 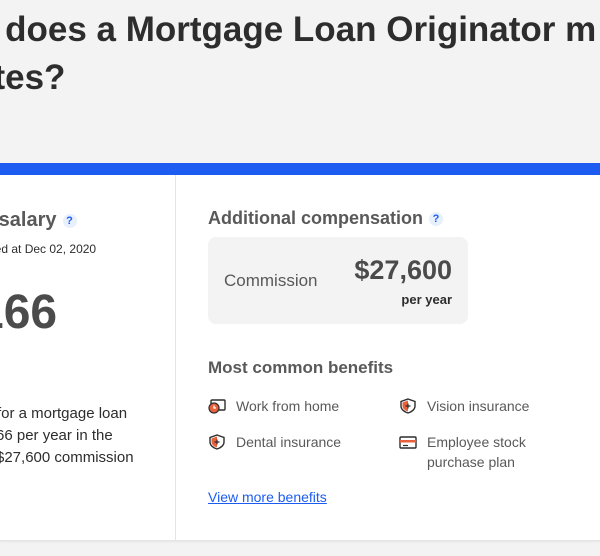 What do you see at coordinates (426, 299) in the screenshot?
I see `commission-period: per year` at bounding box center [426, 299].